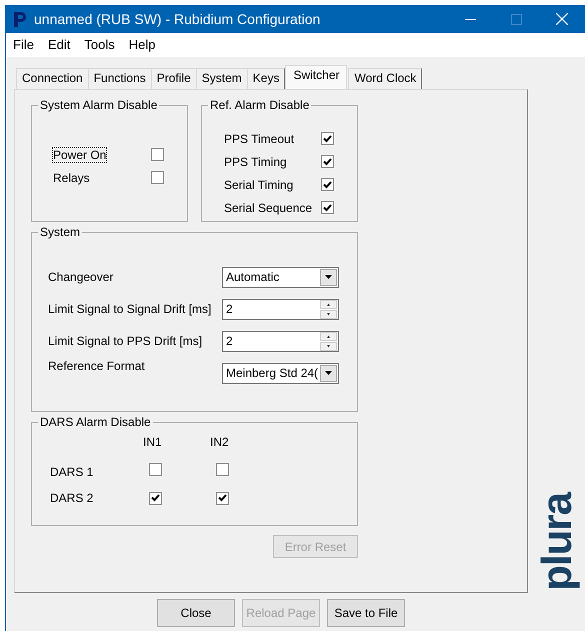 This screenshot has width=585, height=631. Describe the element at coordinates (120, 78) in the screenshot. I see `tab: Functions` at that location.